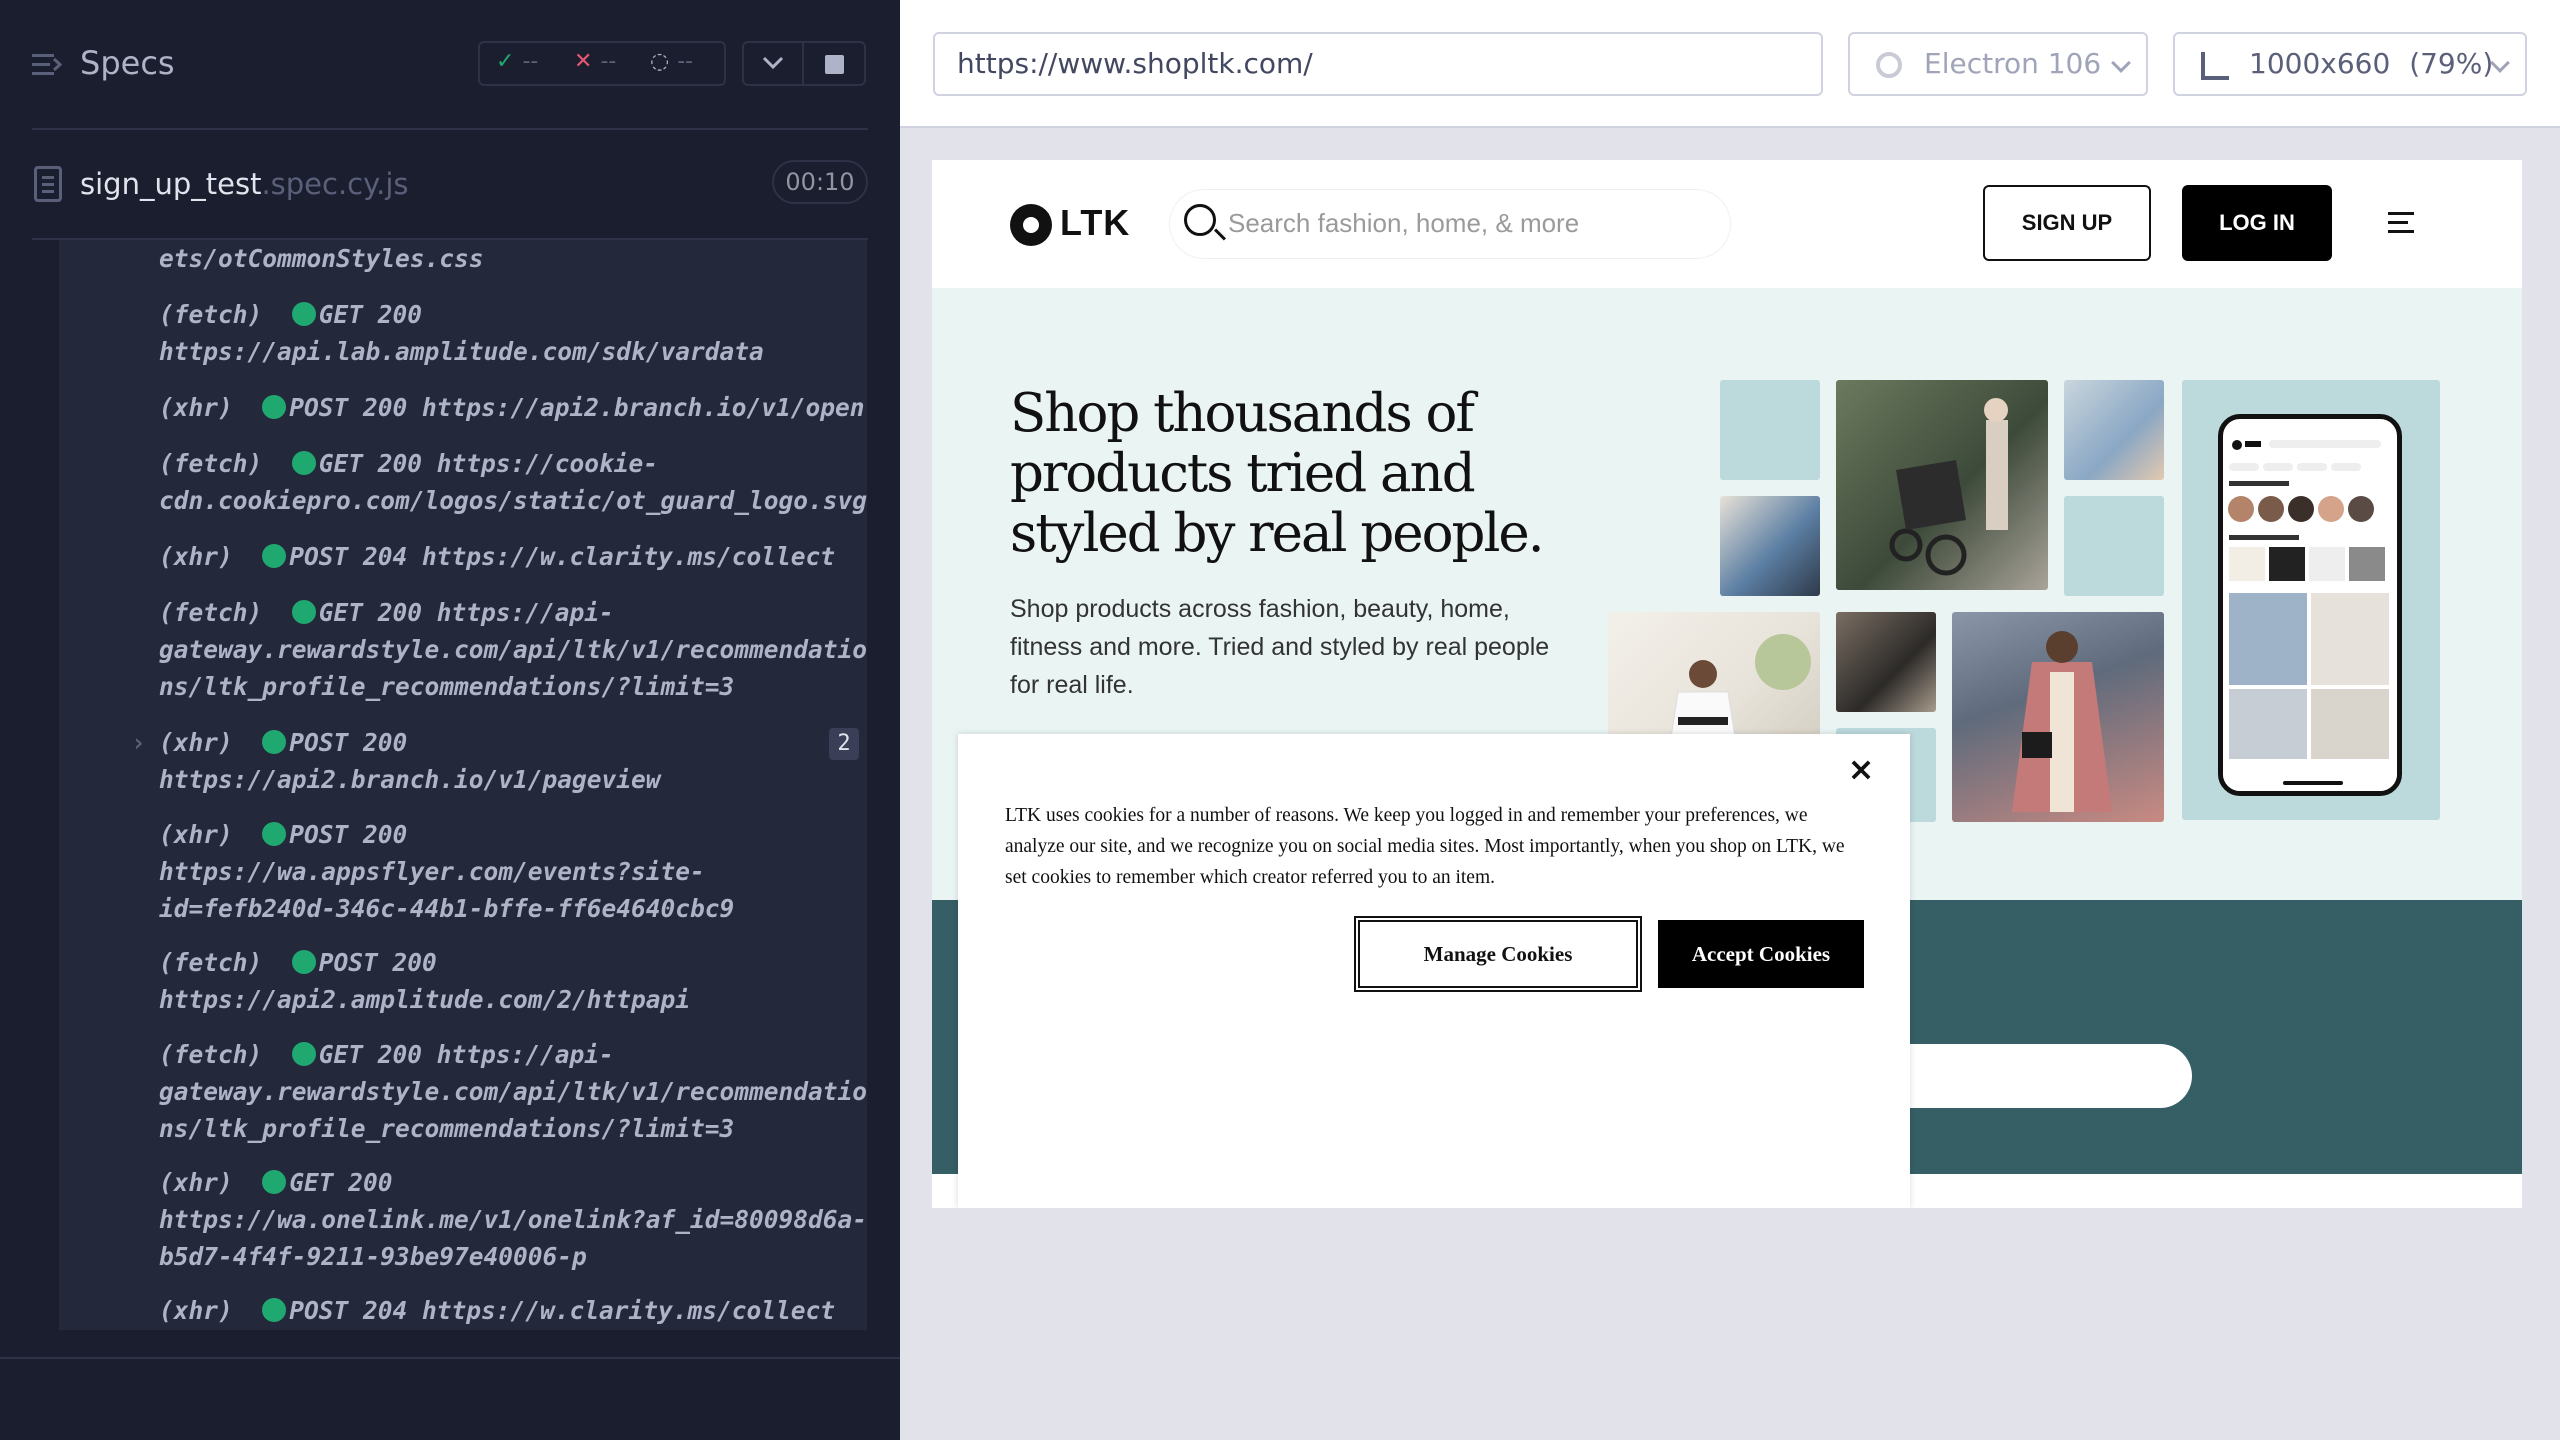 This screenshot has width=2560, height=1440. I want to click on log-line: (fetch) GET 200, so click(291, 314).